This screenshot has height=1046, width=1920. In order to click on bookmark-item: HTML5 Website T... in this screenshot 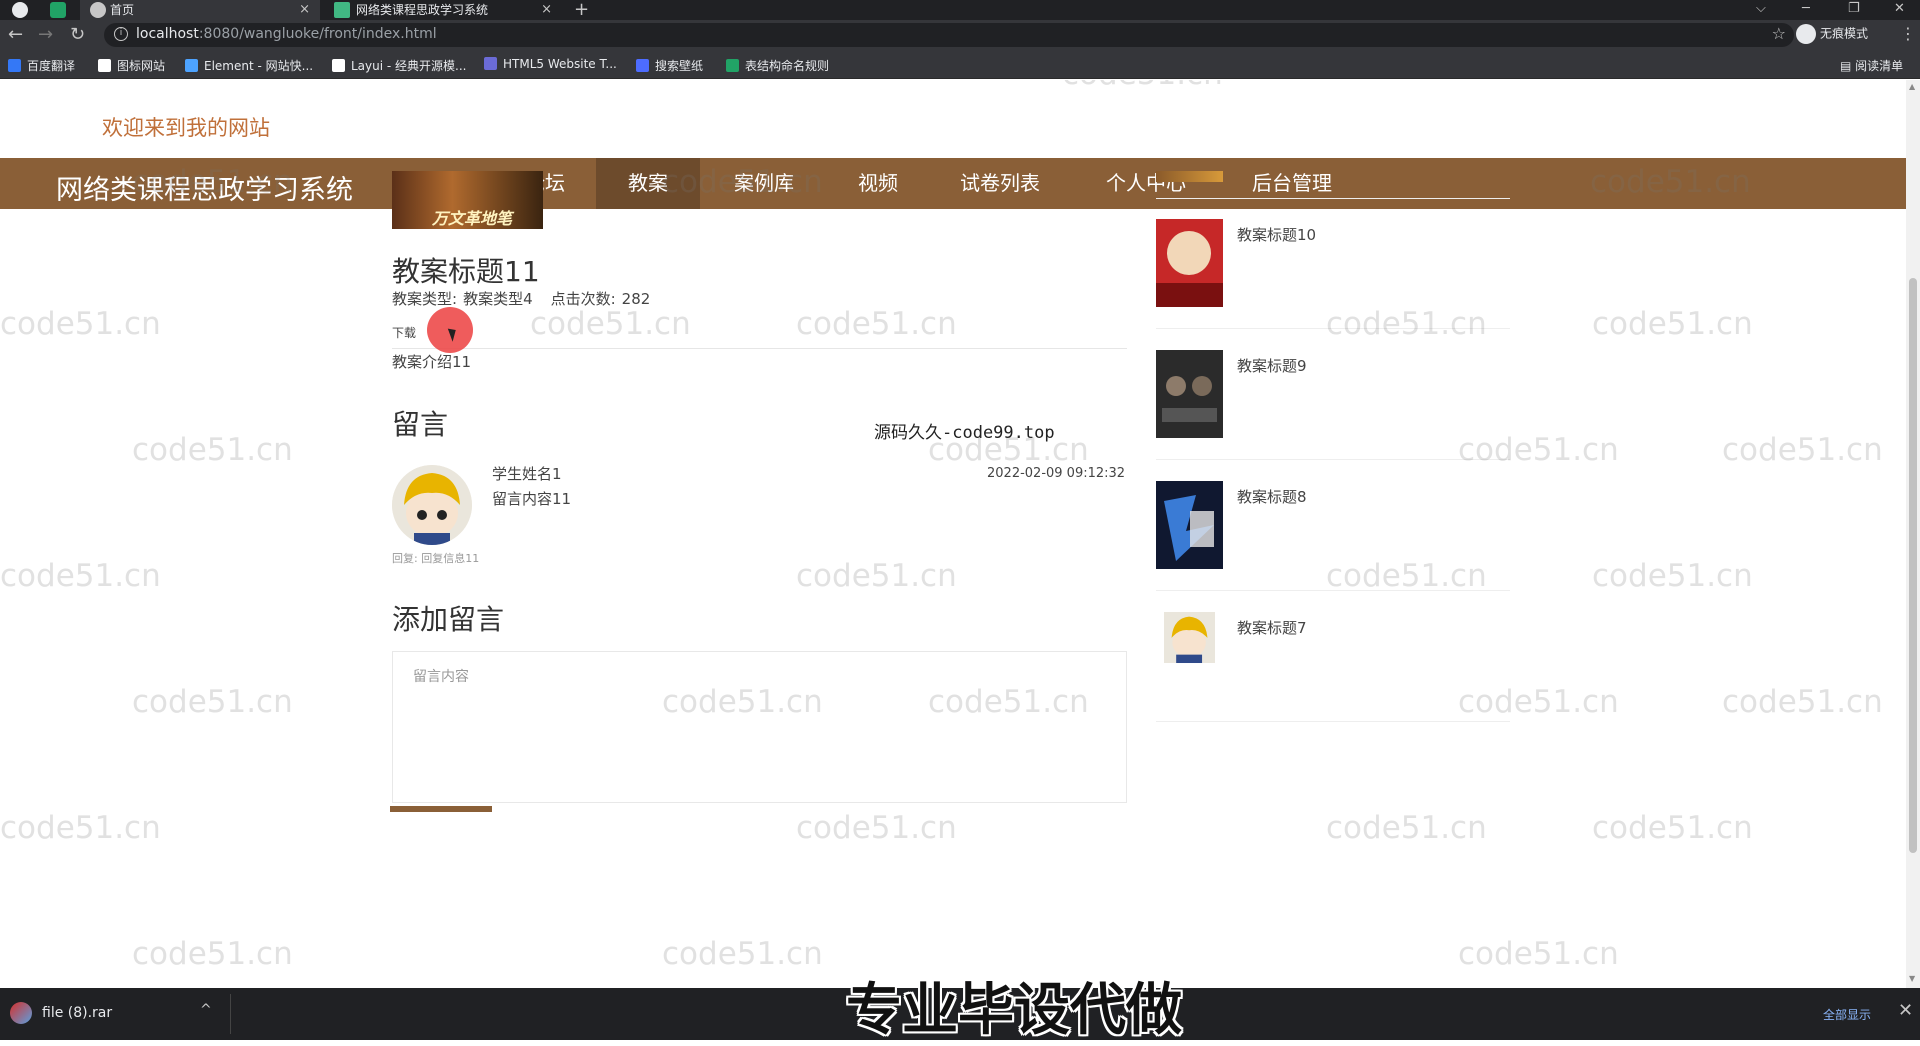, I will do `click(550, 64)`.